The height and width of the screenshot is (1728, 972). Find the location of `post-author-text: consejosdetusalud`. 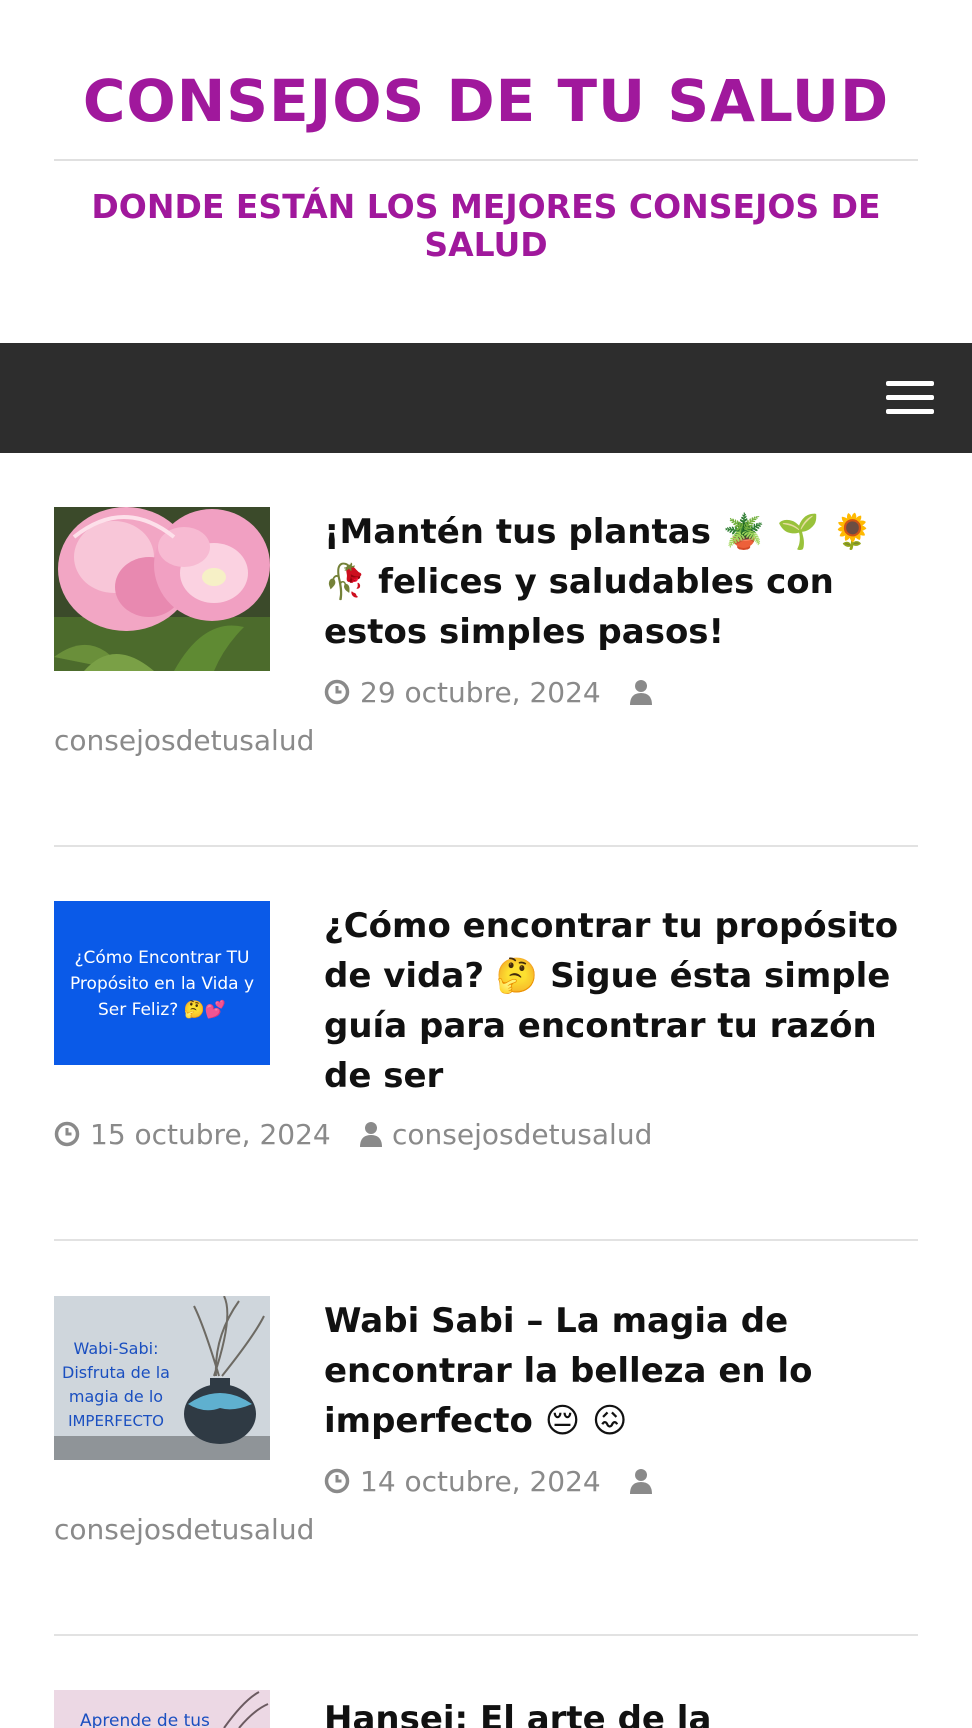

post-author-text: consejosdetusalud is located at coordinates (522, 1134).